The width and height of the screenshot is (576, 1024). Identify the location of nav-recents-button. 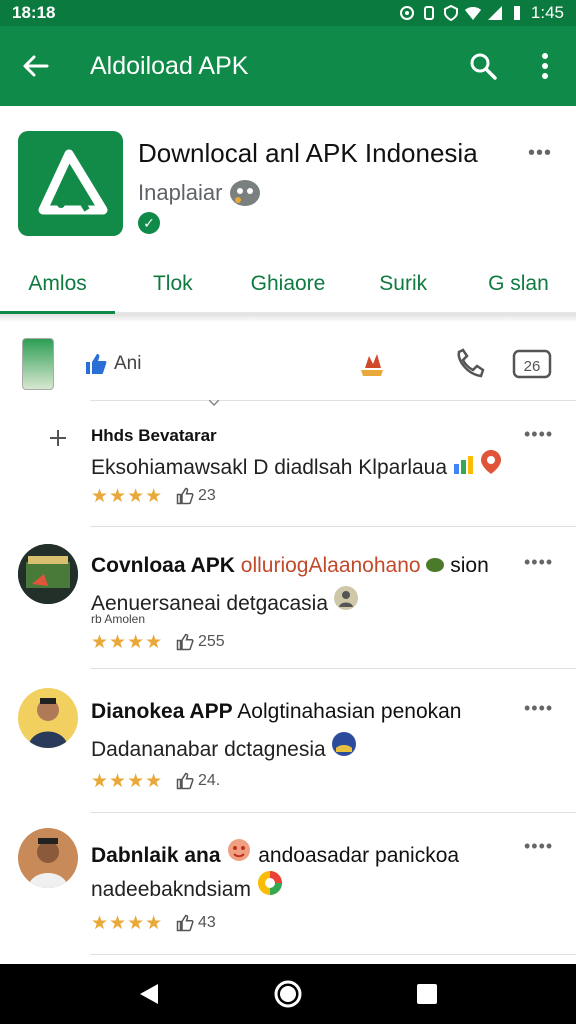
(427, 994).